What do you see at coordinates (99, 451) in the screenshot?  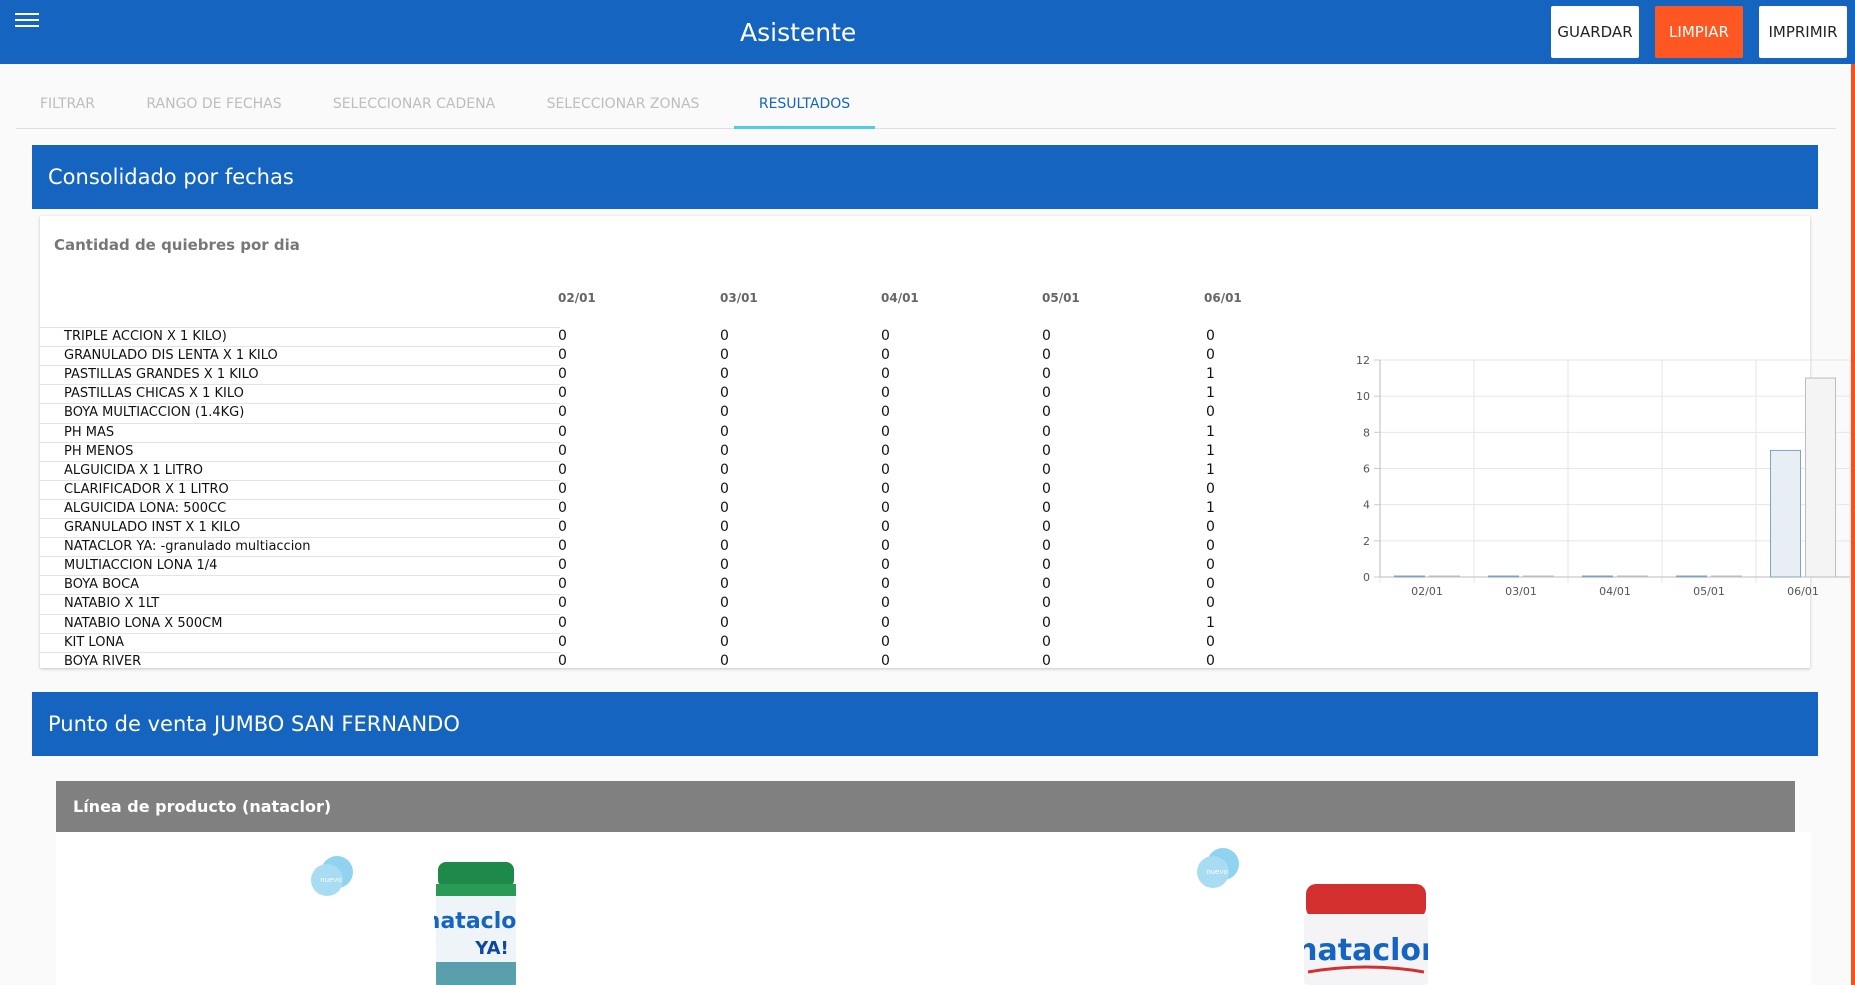 I see `product-name-cell: PH MENOS` at bounding box center [99, 451].